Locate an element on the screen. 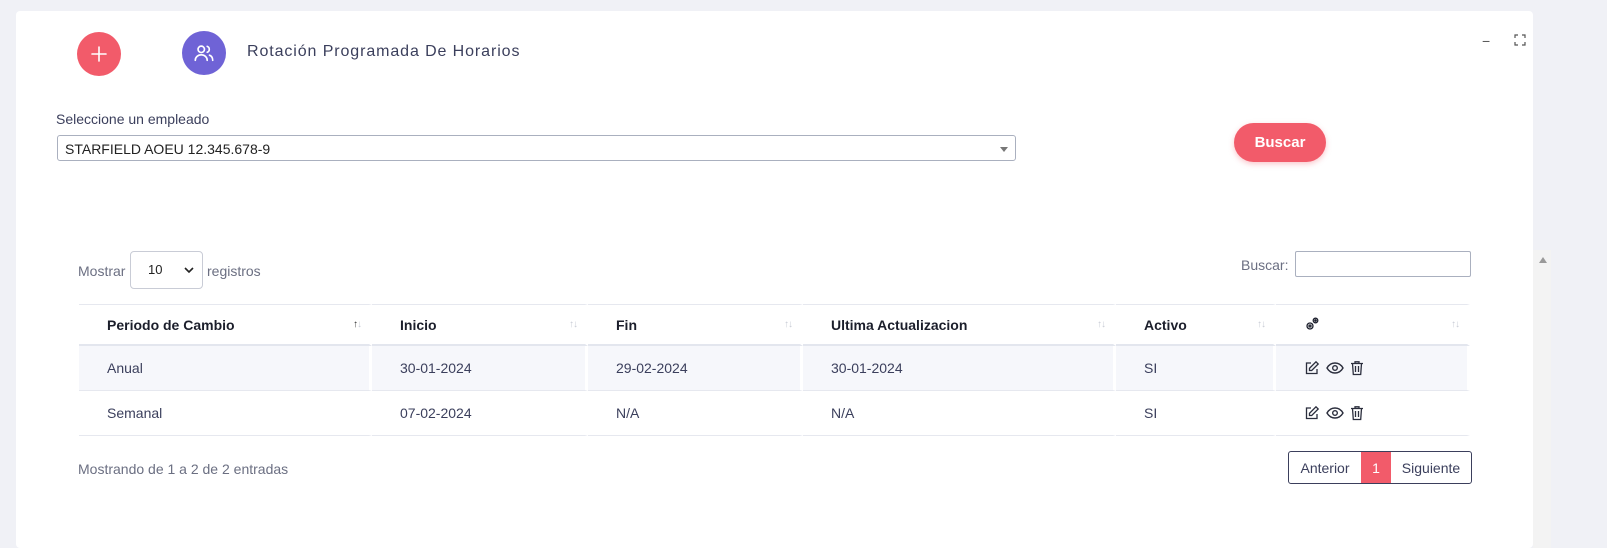 This screenshot has height=548, width=1607. column-header-activo: Activo ↑↓ is located at coordinates (1196, 325).